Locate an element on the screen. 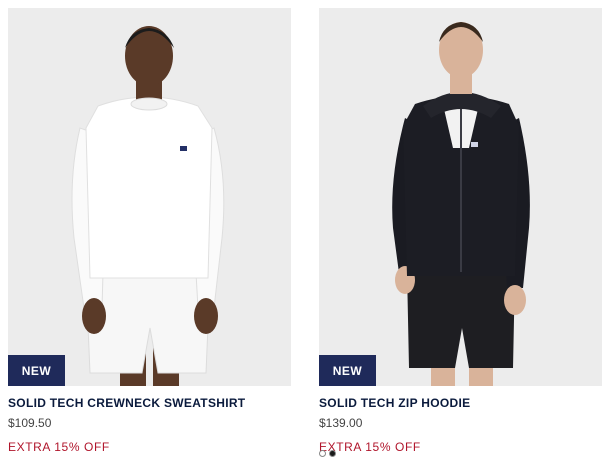  product-price: $139.00 is located at coordinates (341, 423).